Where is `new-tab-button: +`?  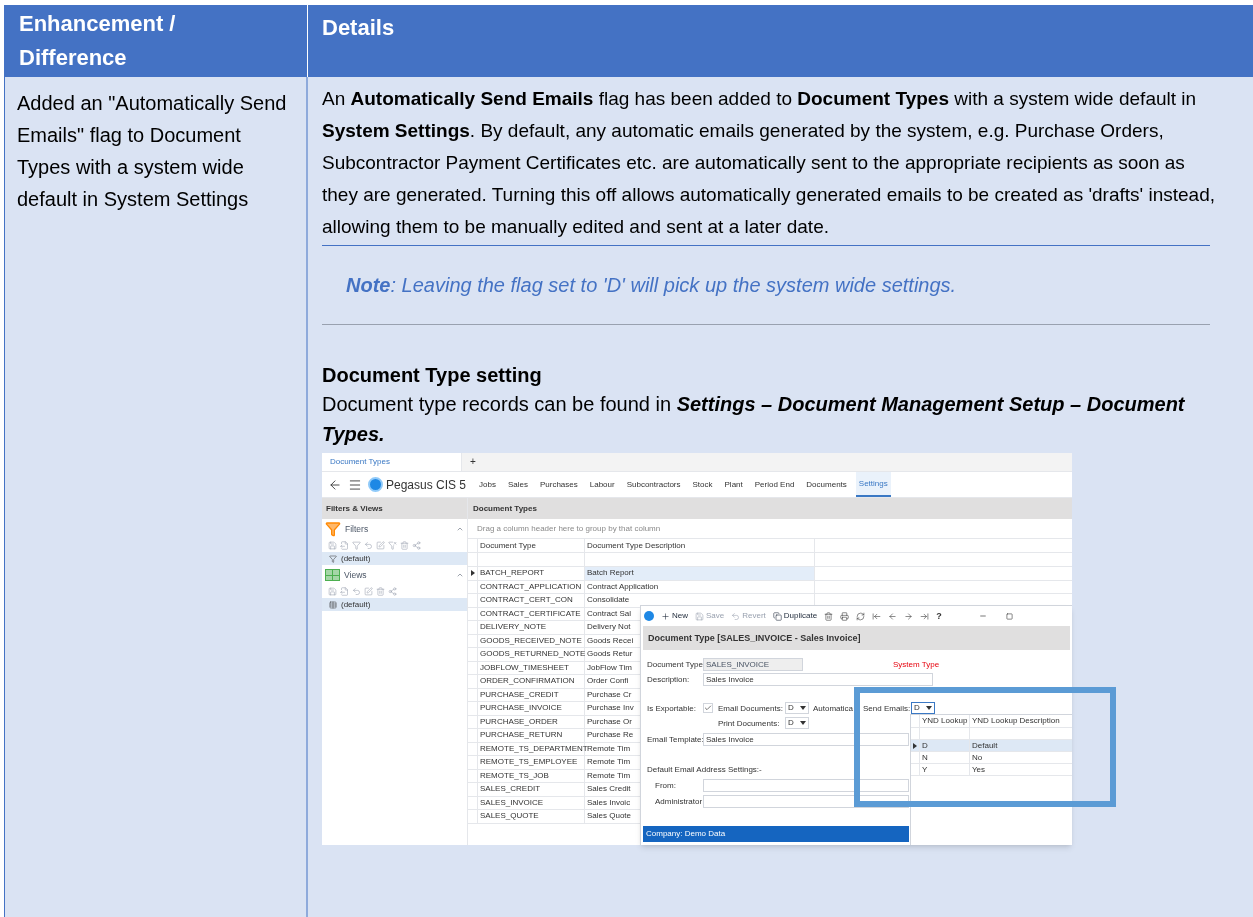 new-tab-button: + is located at coordinates (473, 462).